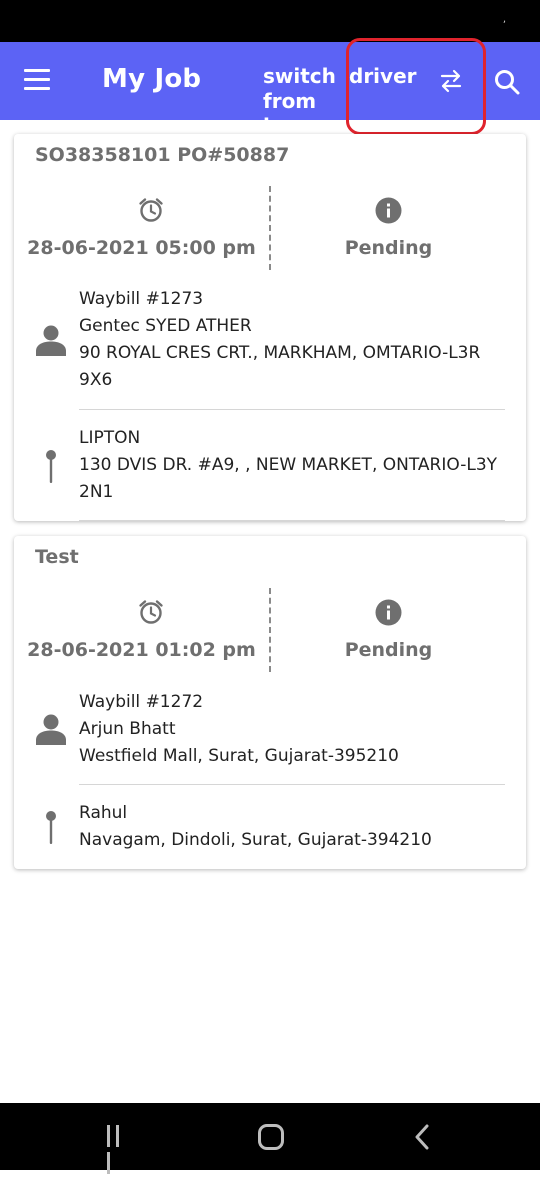  I want to click on system-nav-bar, so click(270, 1138).